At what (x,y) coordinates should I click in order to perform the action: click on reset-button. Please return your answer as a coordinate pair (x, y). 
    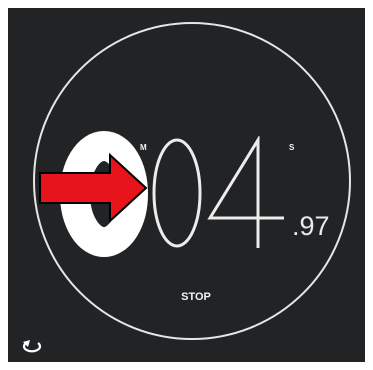
    Looking at the image, I should click on (32, 347).